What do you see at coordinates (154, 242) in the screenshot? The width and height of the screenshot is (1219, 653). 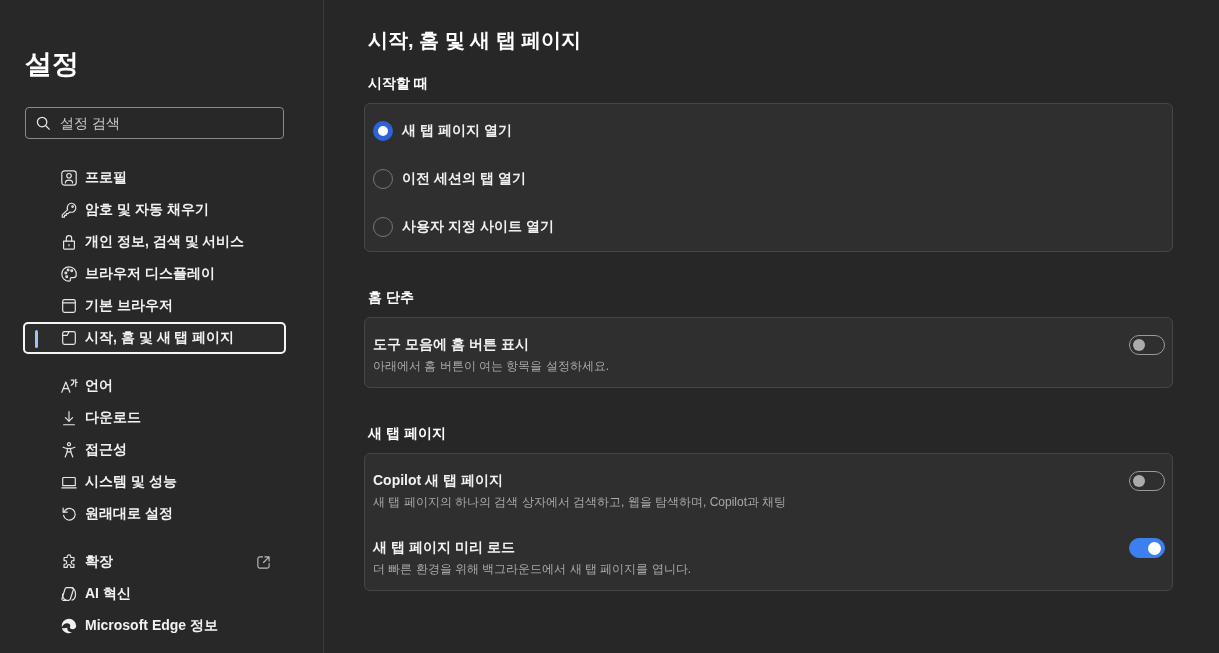 I see `sidebar-item: 개인 정보, 검색 및 서비스` at bounding box center [154, 242].